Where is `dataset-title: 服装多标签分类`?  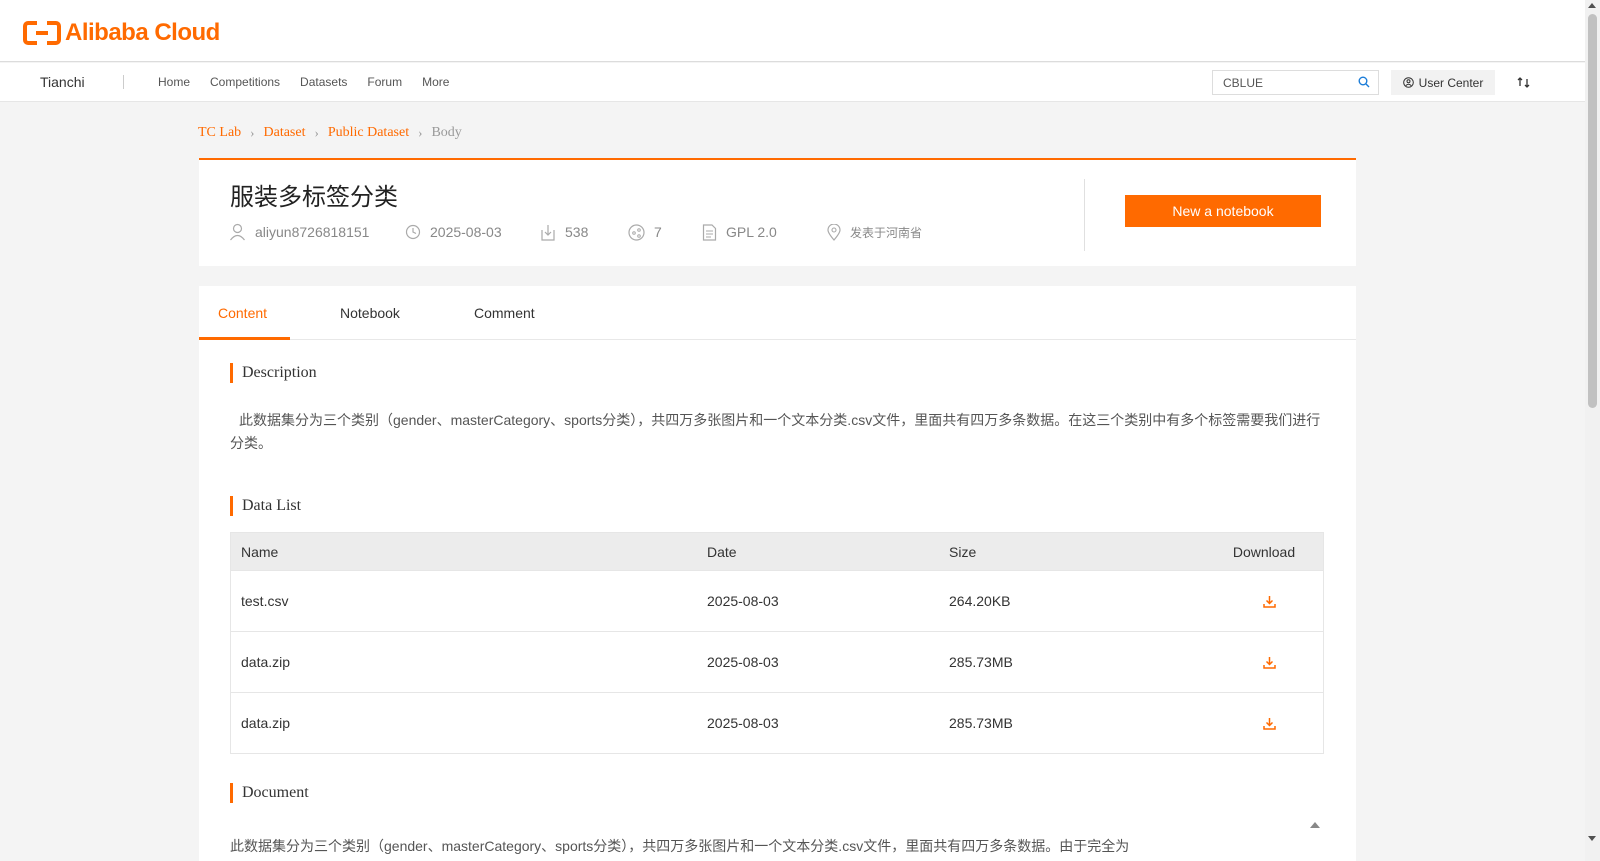
dataset-title: 服装多标签分类 is located at coordinates (314, 197).